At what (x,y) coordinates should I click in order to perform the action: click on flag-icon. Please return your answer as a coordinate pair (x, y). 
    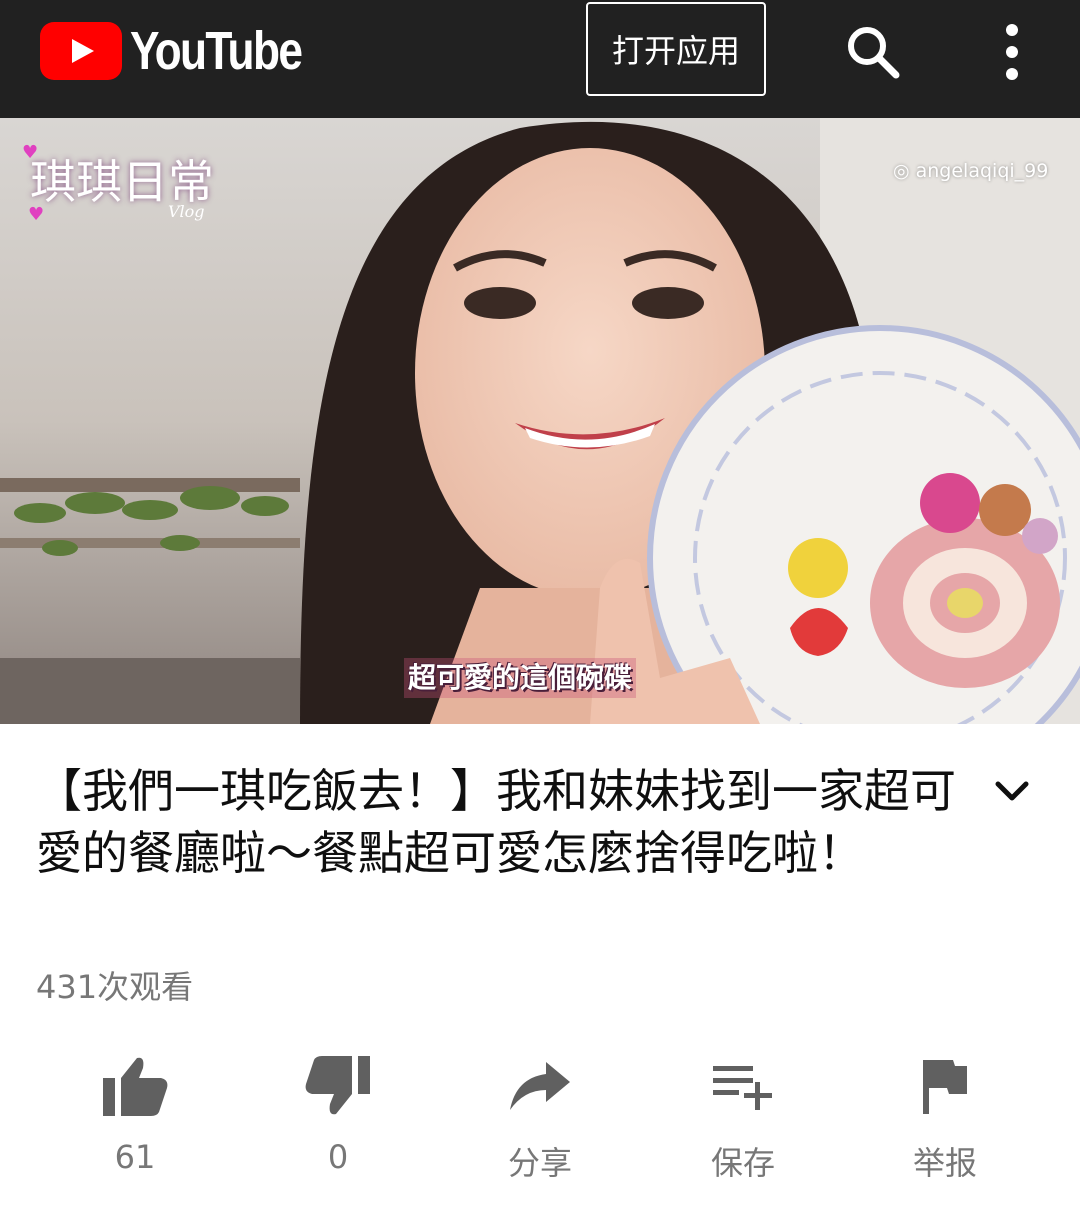
    Looking at the image, I should click on (945, 1086).